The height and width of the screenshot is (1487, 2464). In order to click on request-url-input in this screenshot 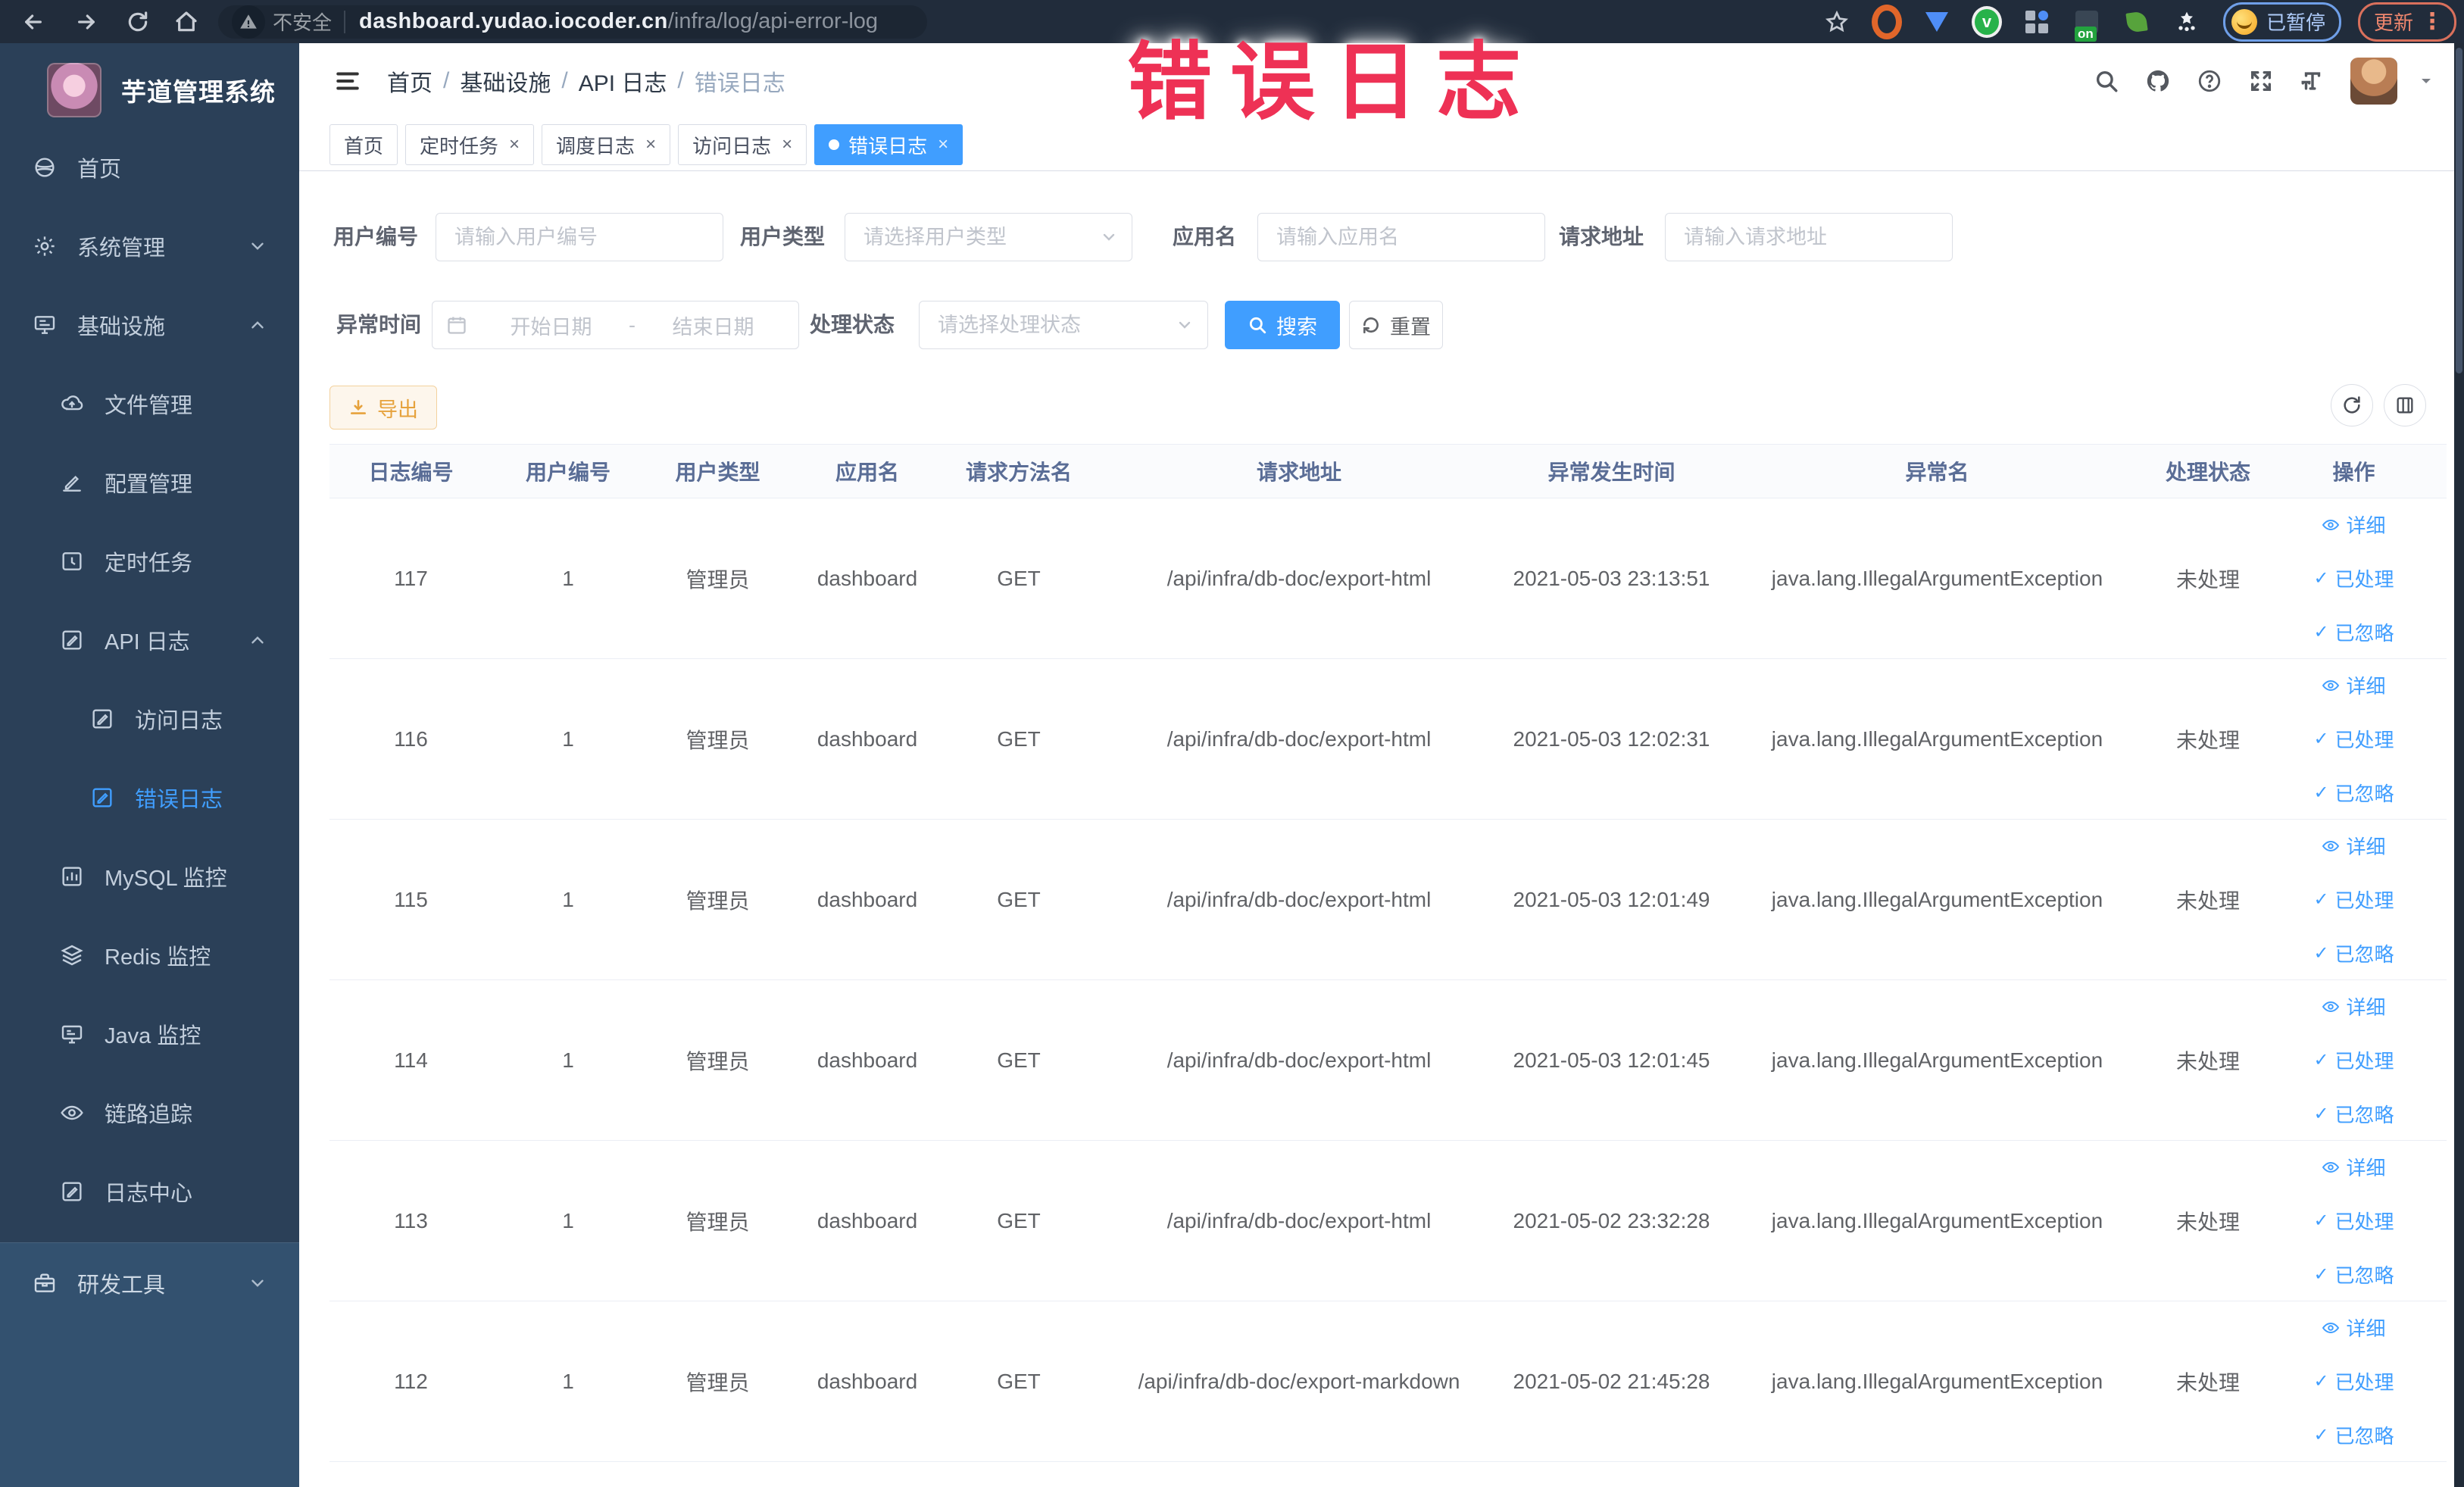, I will do `click(1808, 237)`.